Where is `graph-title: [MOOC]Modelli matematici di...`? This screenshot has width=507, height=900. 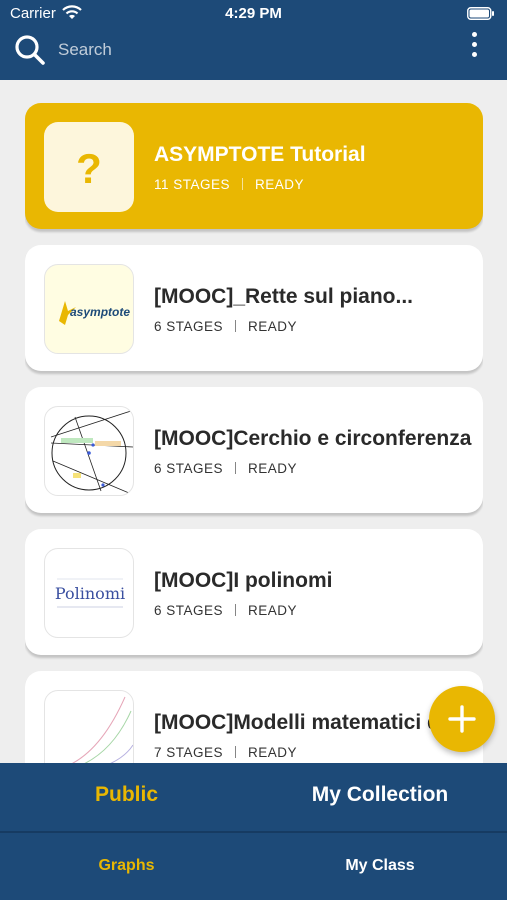
graph-title: [MOOC]Modelli matematici di... is located at coordinates (309, 722).